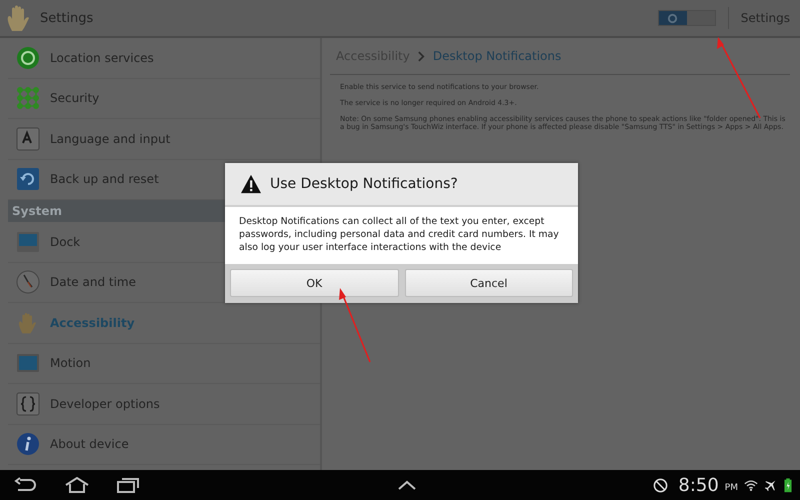 The width and height of the screenshot is (800, 500). What do you see at coordinates (28, 444) in the screenshot?
I see `info-icon` at bounding box center [28, 444].